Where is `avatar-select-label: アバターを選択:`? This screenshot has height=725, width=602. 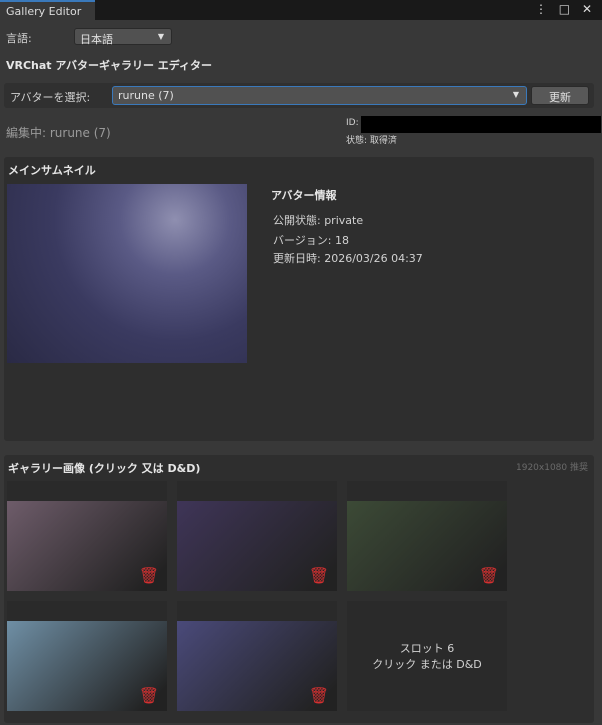 avatar-select-label: アバターを選択: is located at coordinates (50, 97).